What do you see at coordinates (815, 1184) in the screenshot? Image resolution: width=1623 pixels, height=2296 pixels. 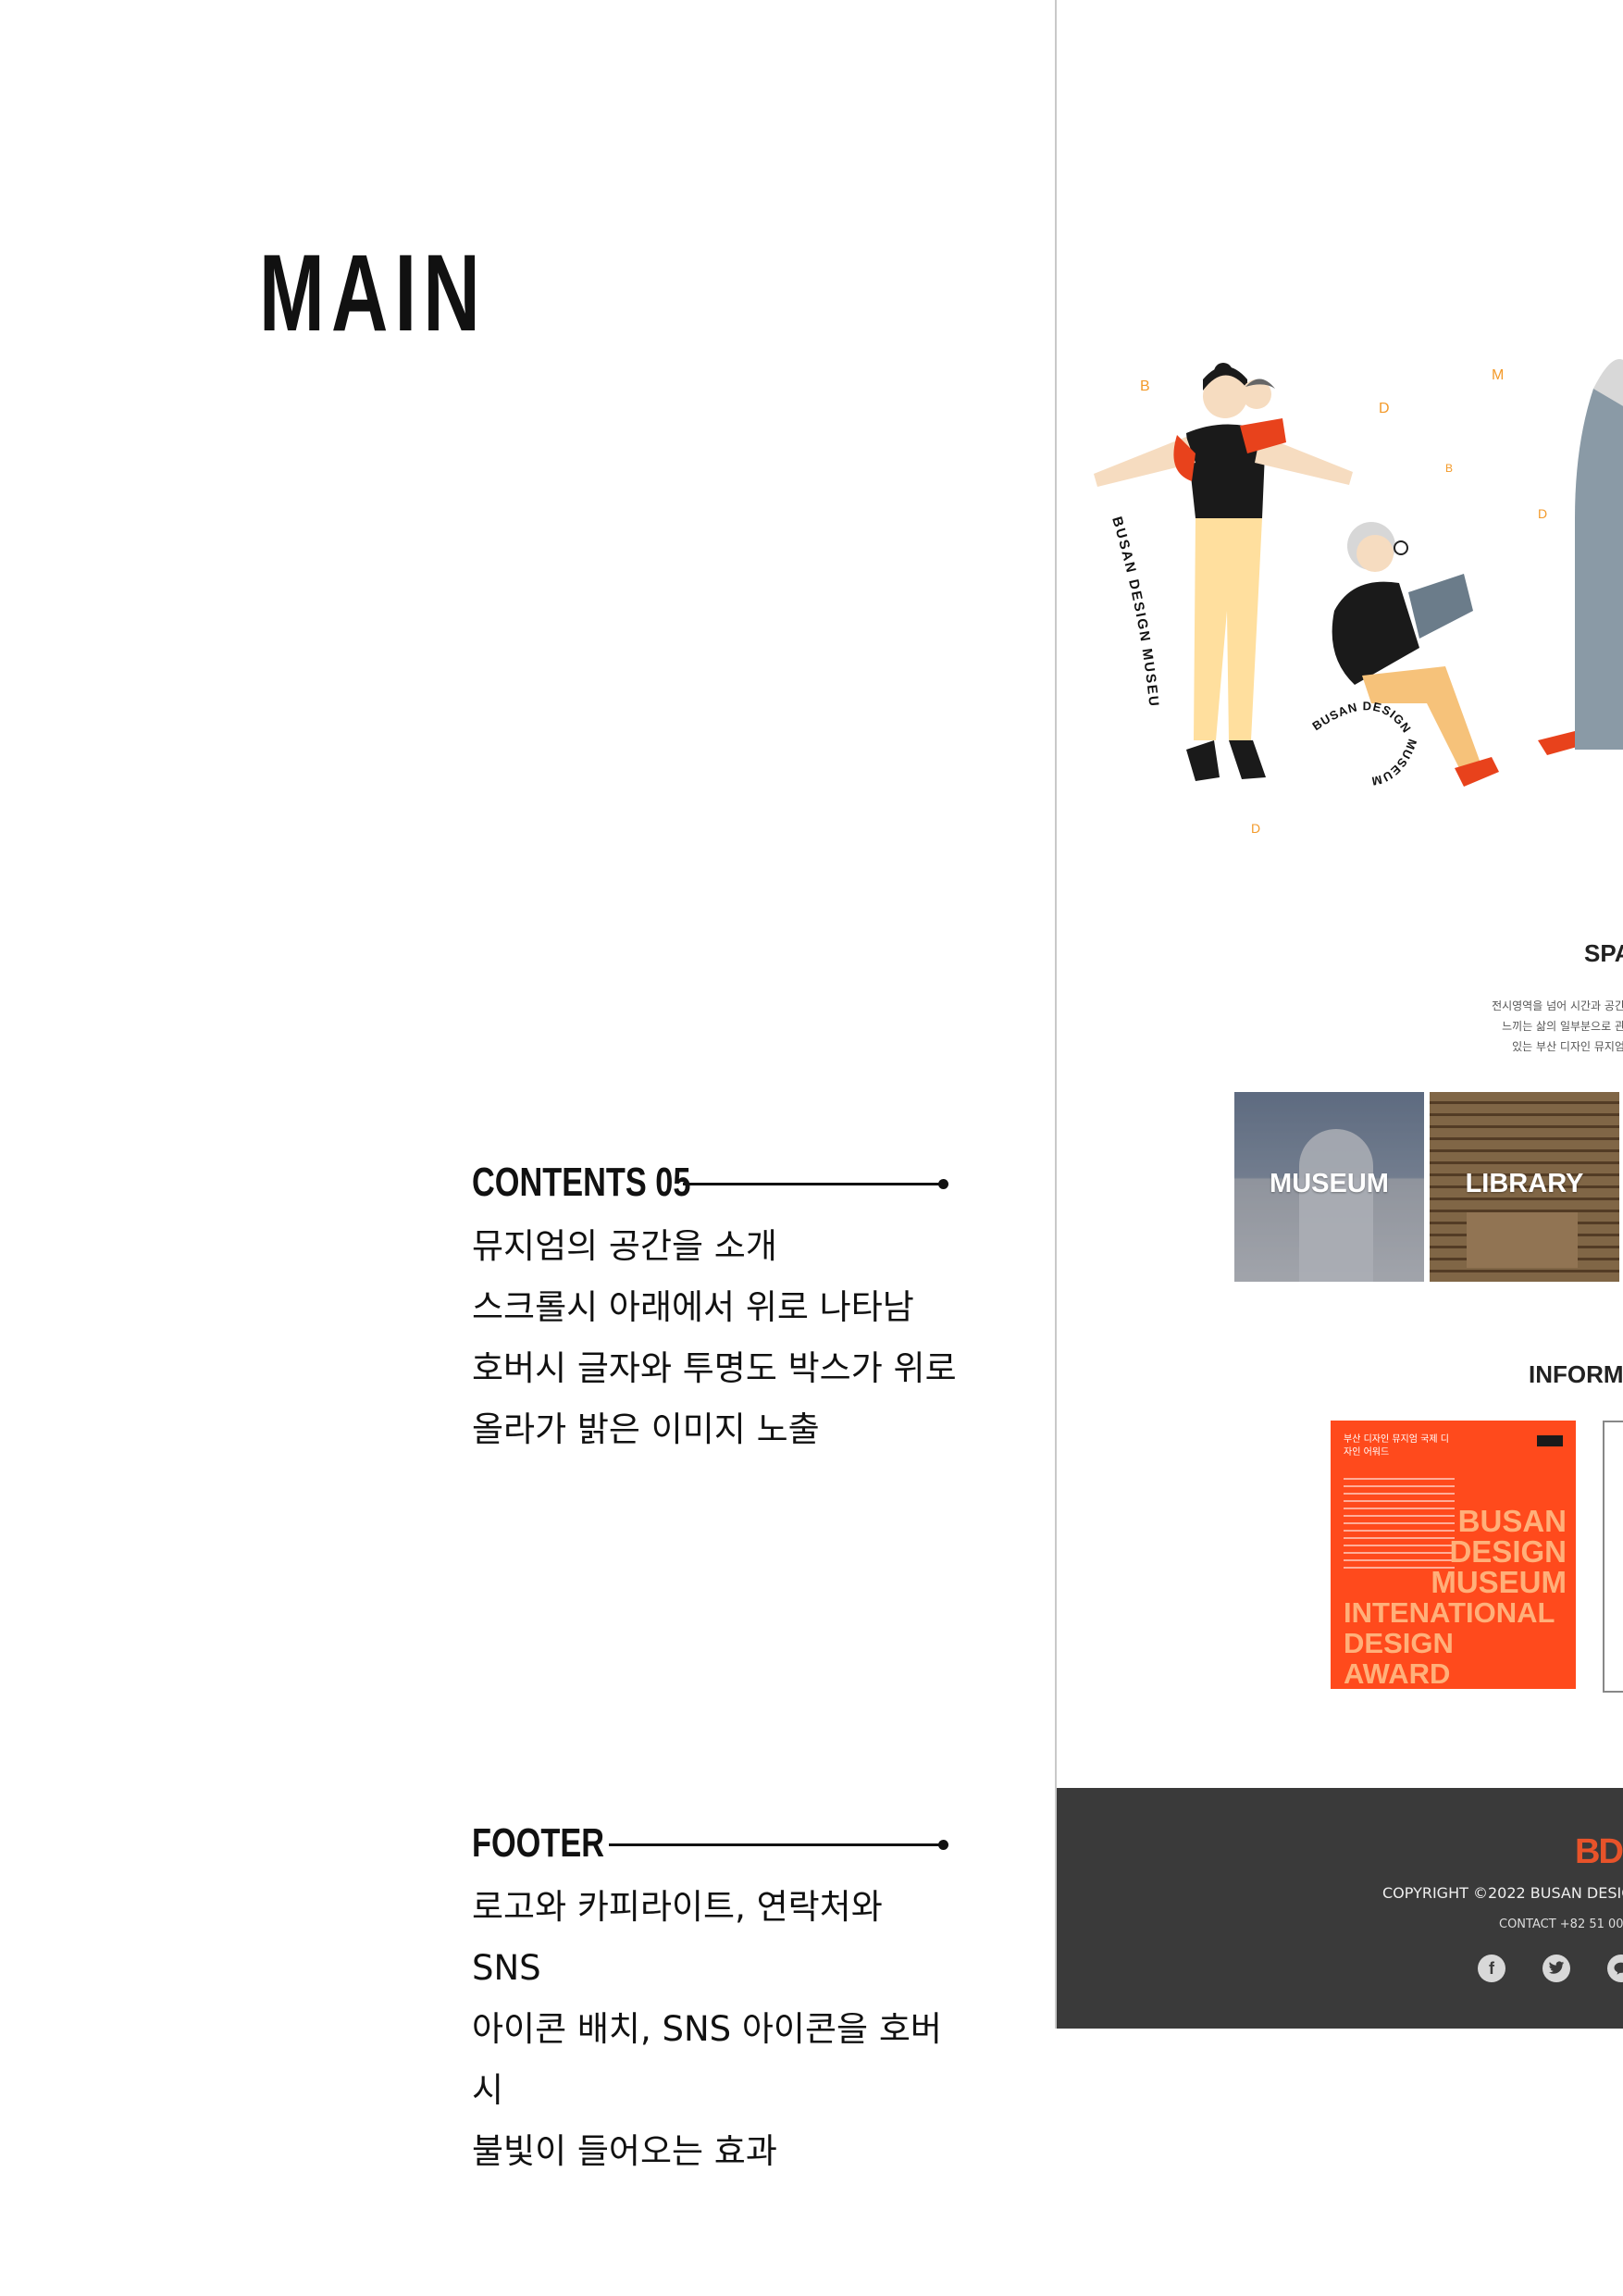 I see `contents05-connector-line` at bounding box center [815, 1184].